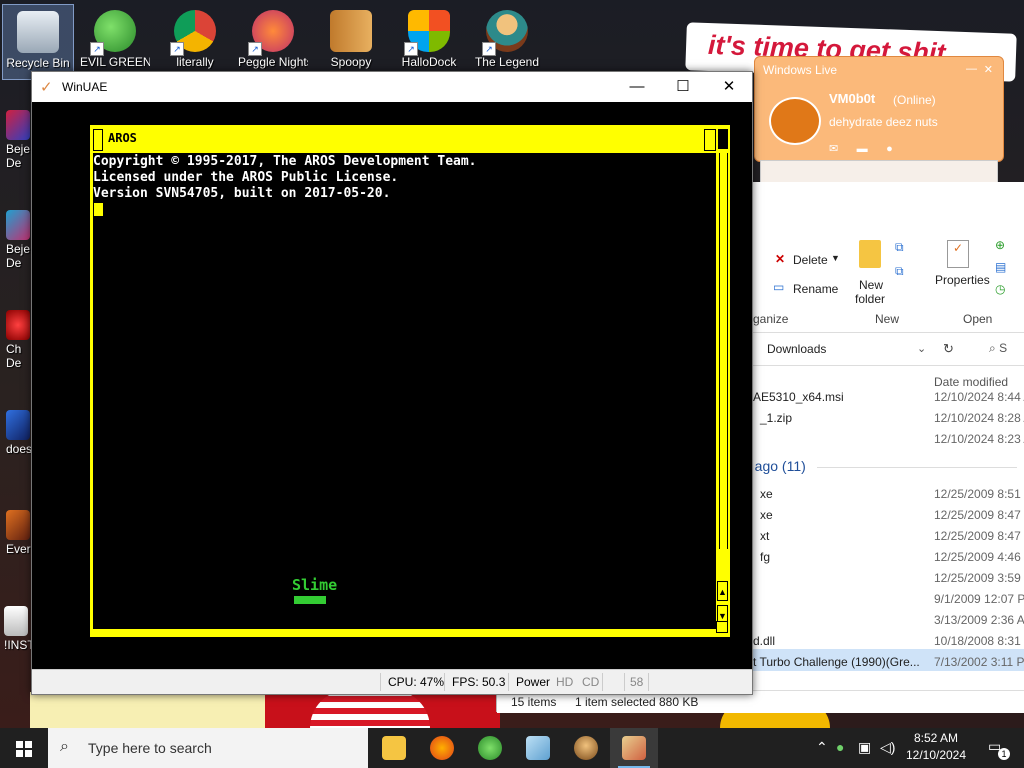 Image resolution: width=1024 pixels, height=768 pixels. Describe the element at coordinates (840, 747) in the screenshot. I see `messenger-tray-icon: ●` at that location.